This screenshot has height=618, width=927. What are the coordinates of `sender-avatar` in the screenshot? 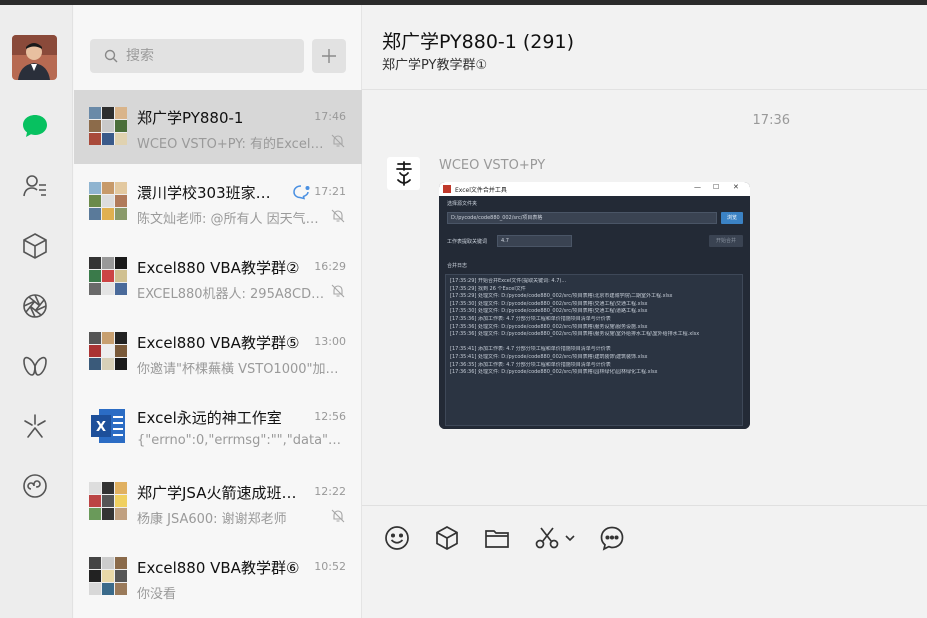 It's located at (403, 173).